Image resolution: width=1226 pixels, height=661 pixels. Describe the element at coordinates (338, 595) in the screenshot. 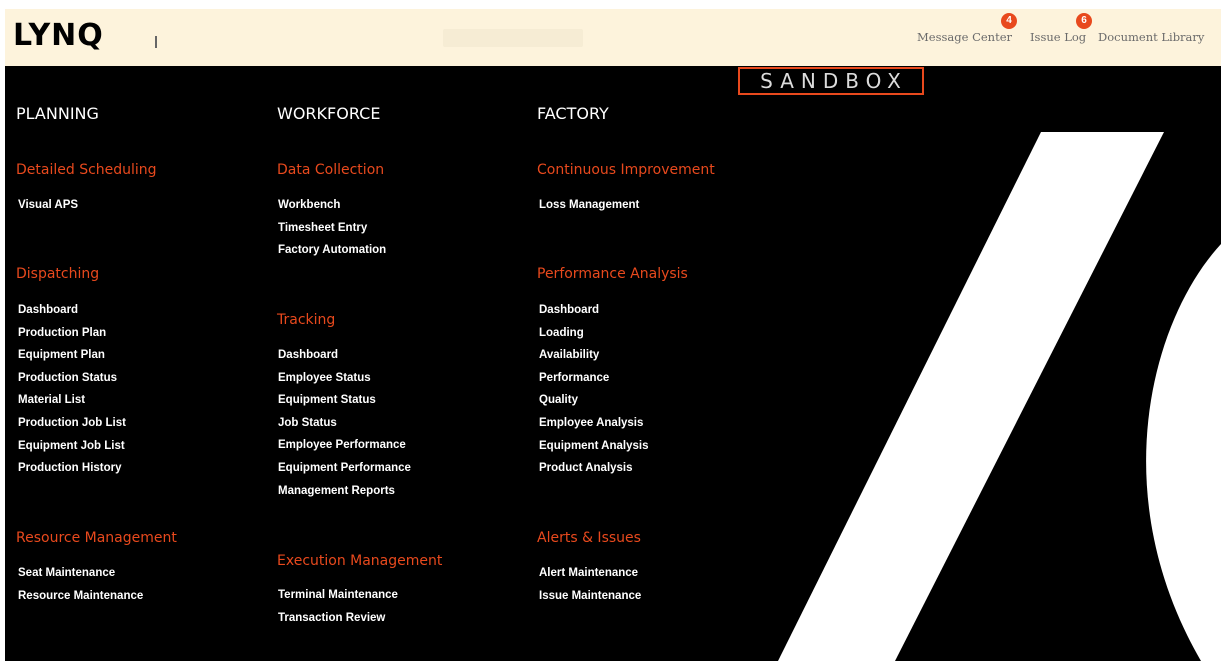

I see `menu-item-terminal-maintenance: Terminal Maintenance` at that location.